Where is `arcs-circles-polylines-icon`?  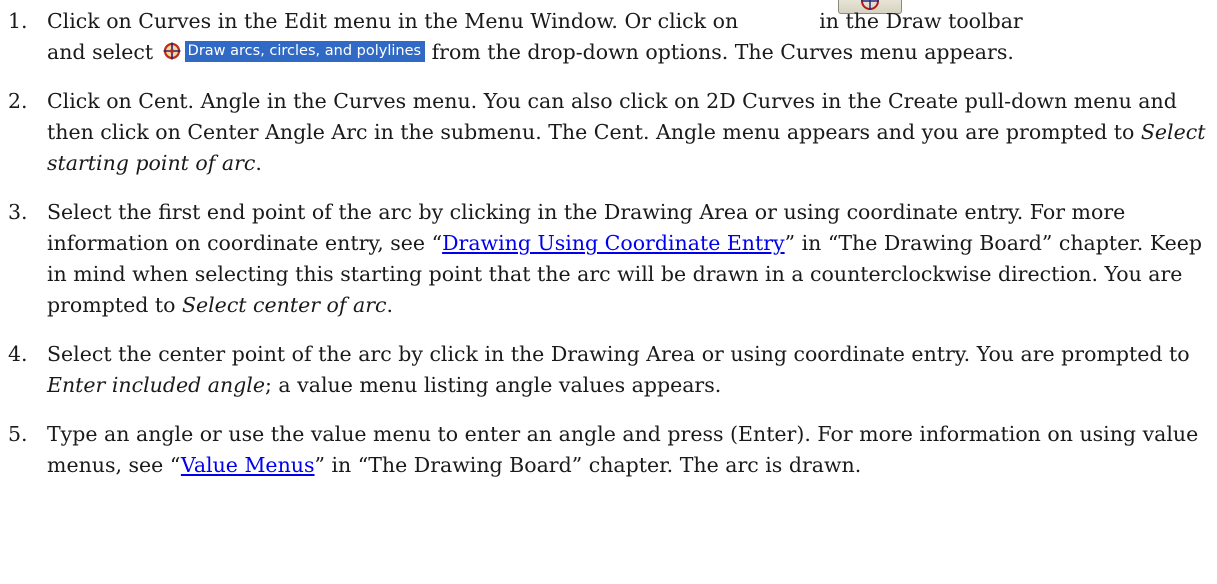 arcs-circles-polylines-icon is located at coordinates (172, 51).